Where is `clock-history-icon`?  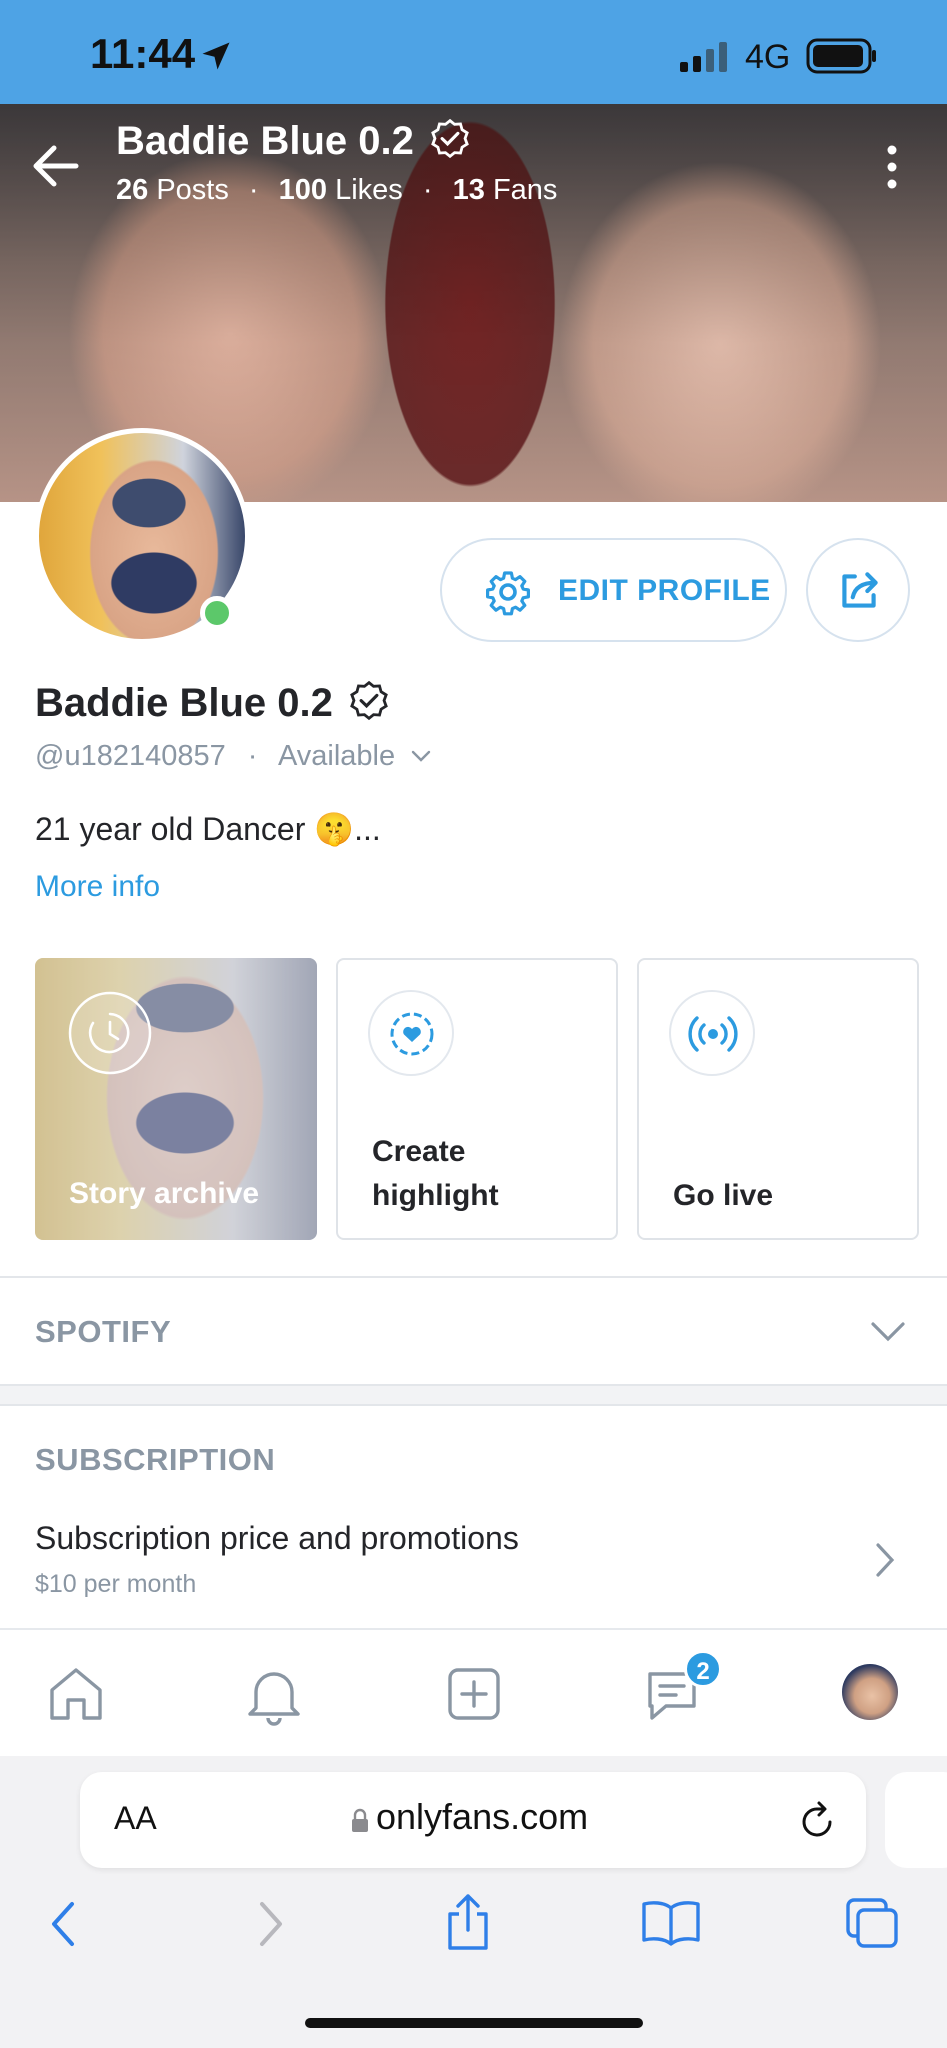 clock-history-icon is located at coordinates (110, 1033).